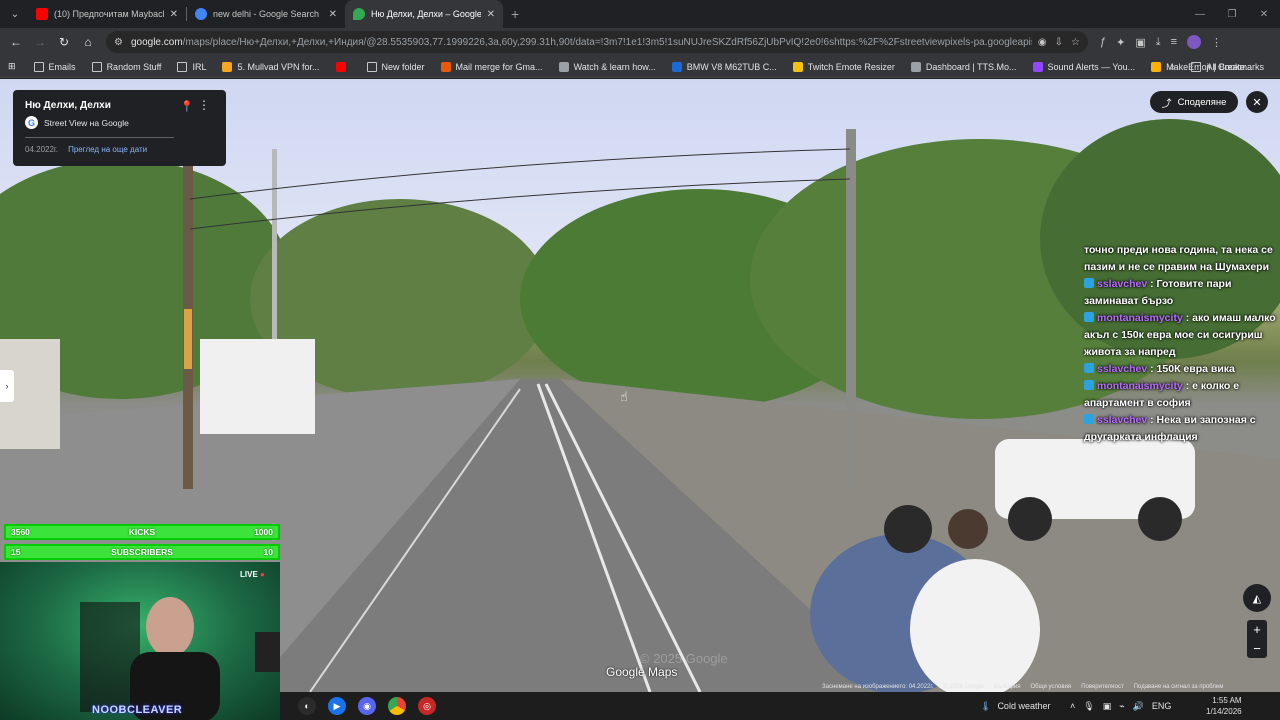 This screenshot has width=1280, height=720. Describe the element at coordinates (187, 106) in the screenshot. I see `location-pin-icon: 📍` at that location.